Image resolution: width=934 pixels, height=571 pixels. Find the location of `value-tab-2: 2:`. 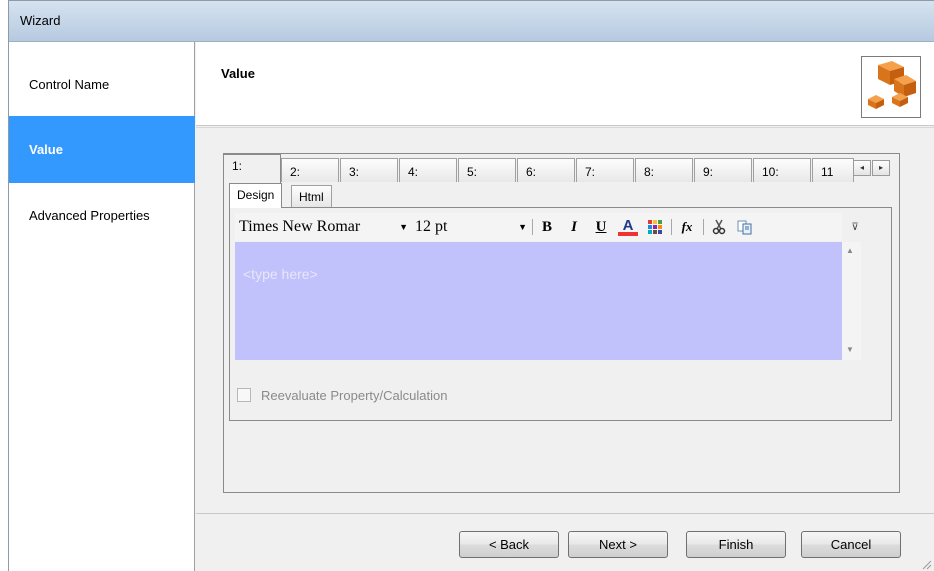

value-tab-2: 2: is located at coordinates (310, 170).